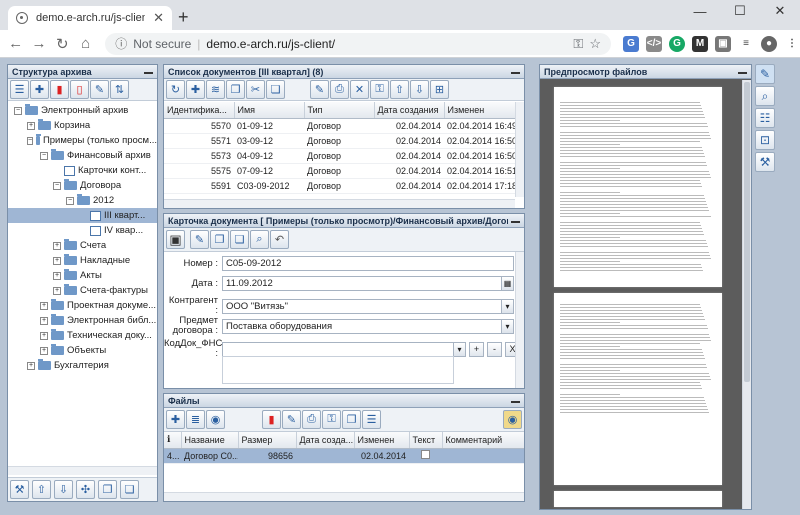 This screenshot has width=800, height=515. What do you see at coordinates (175, 89) in the screenshot?
I see `refresh-icon: ↻` at bounding box center [175, 89].